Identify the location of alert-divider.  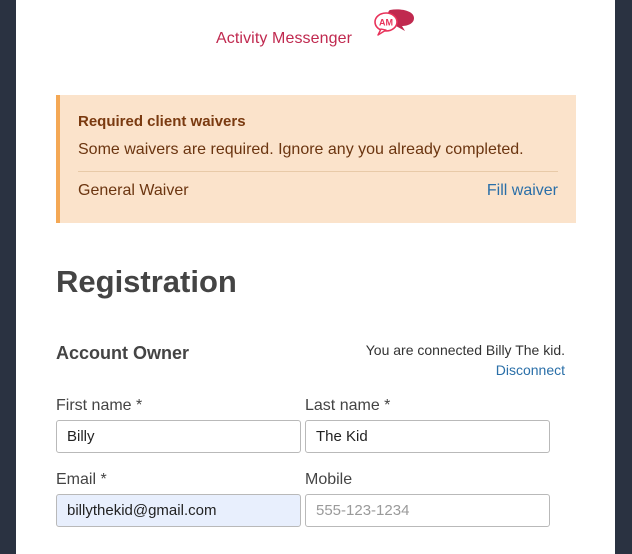
(318, 171).